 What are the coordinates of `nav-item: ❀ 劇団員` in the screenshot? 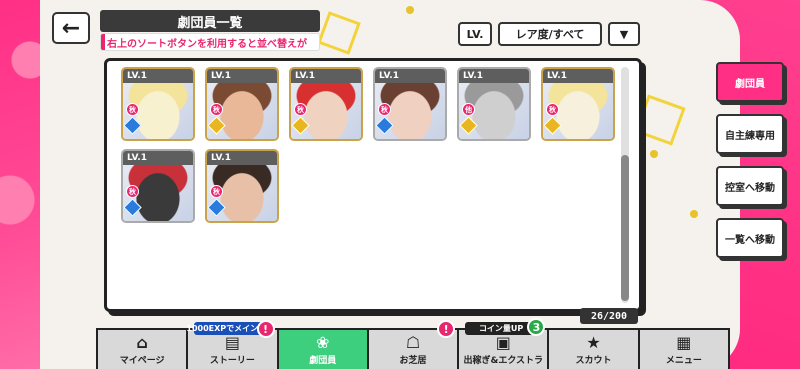 It's located at (322, 348).